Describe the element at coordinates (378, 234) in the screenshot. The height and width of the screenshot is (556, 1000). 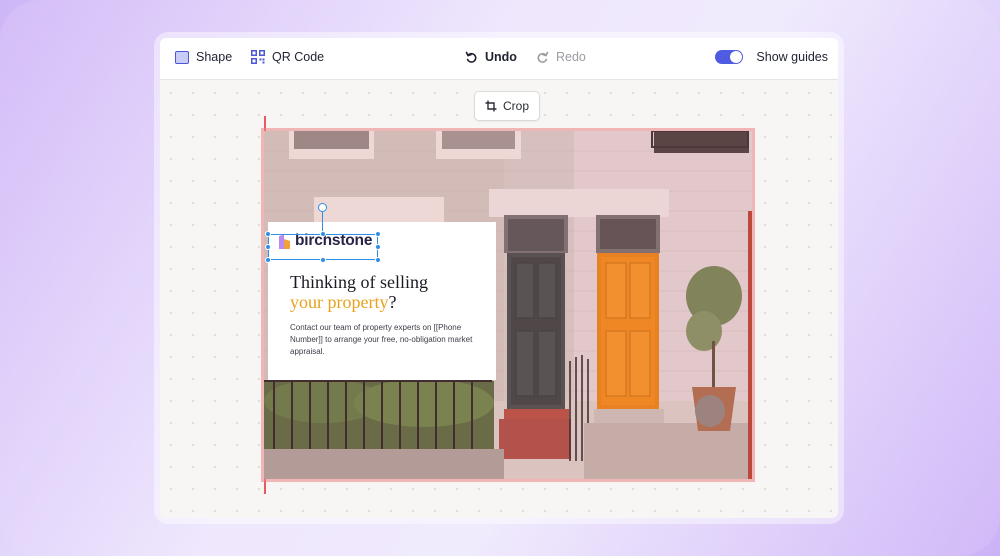
I see `resize-handle-tr` at that location.